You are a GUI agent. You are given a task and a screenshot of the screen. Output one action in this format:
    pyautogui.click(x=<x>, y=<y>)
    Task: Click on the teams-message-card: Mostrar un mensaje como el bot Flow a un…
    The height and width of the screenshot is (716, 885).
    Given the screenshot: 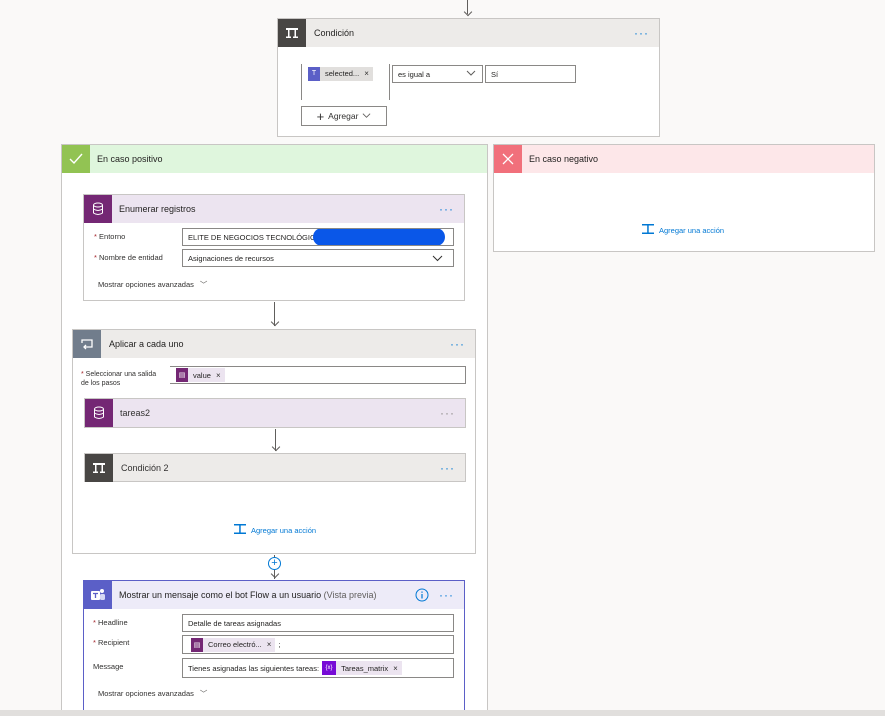 What is the action you would take?
    pyautogui.click(x=274, y=648)
    